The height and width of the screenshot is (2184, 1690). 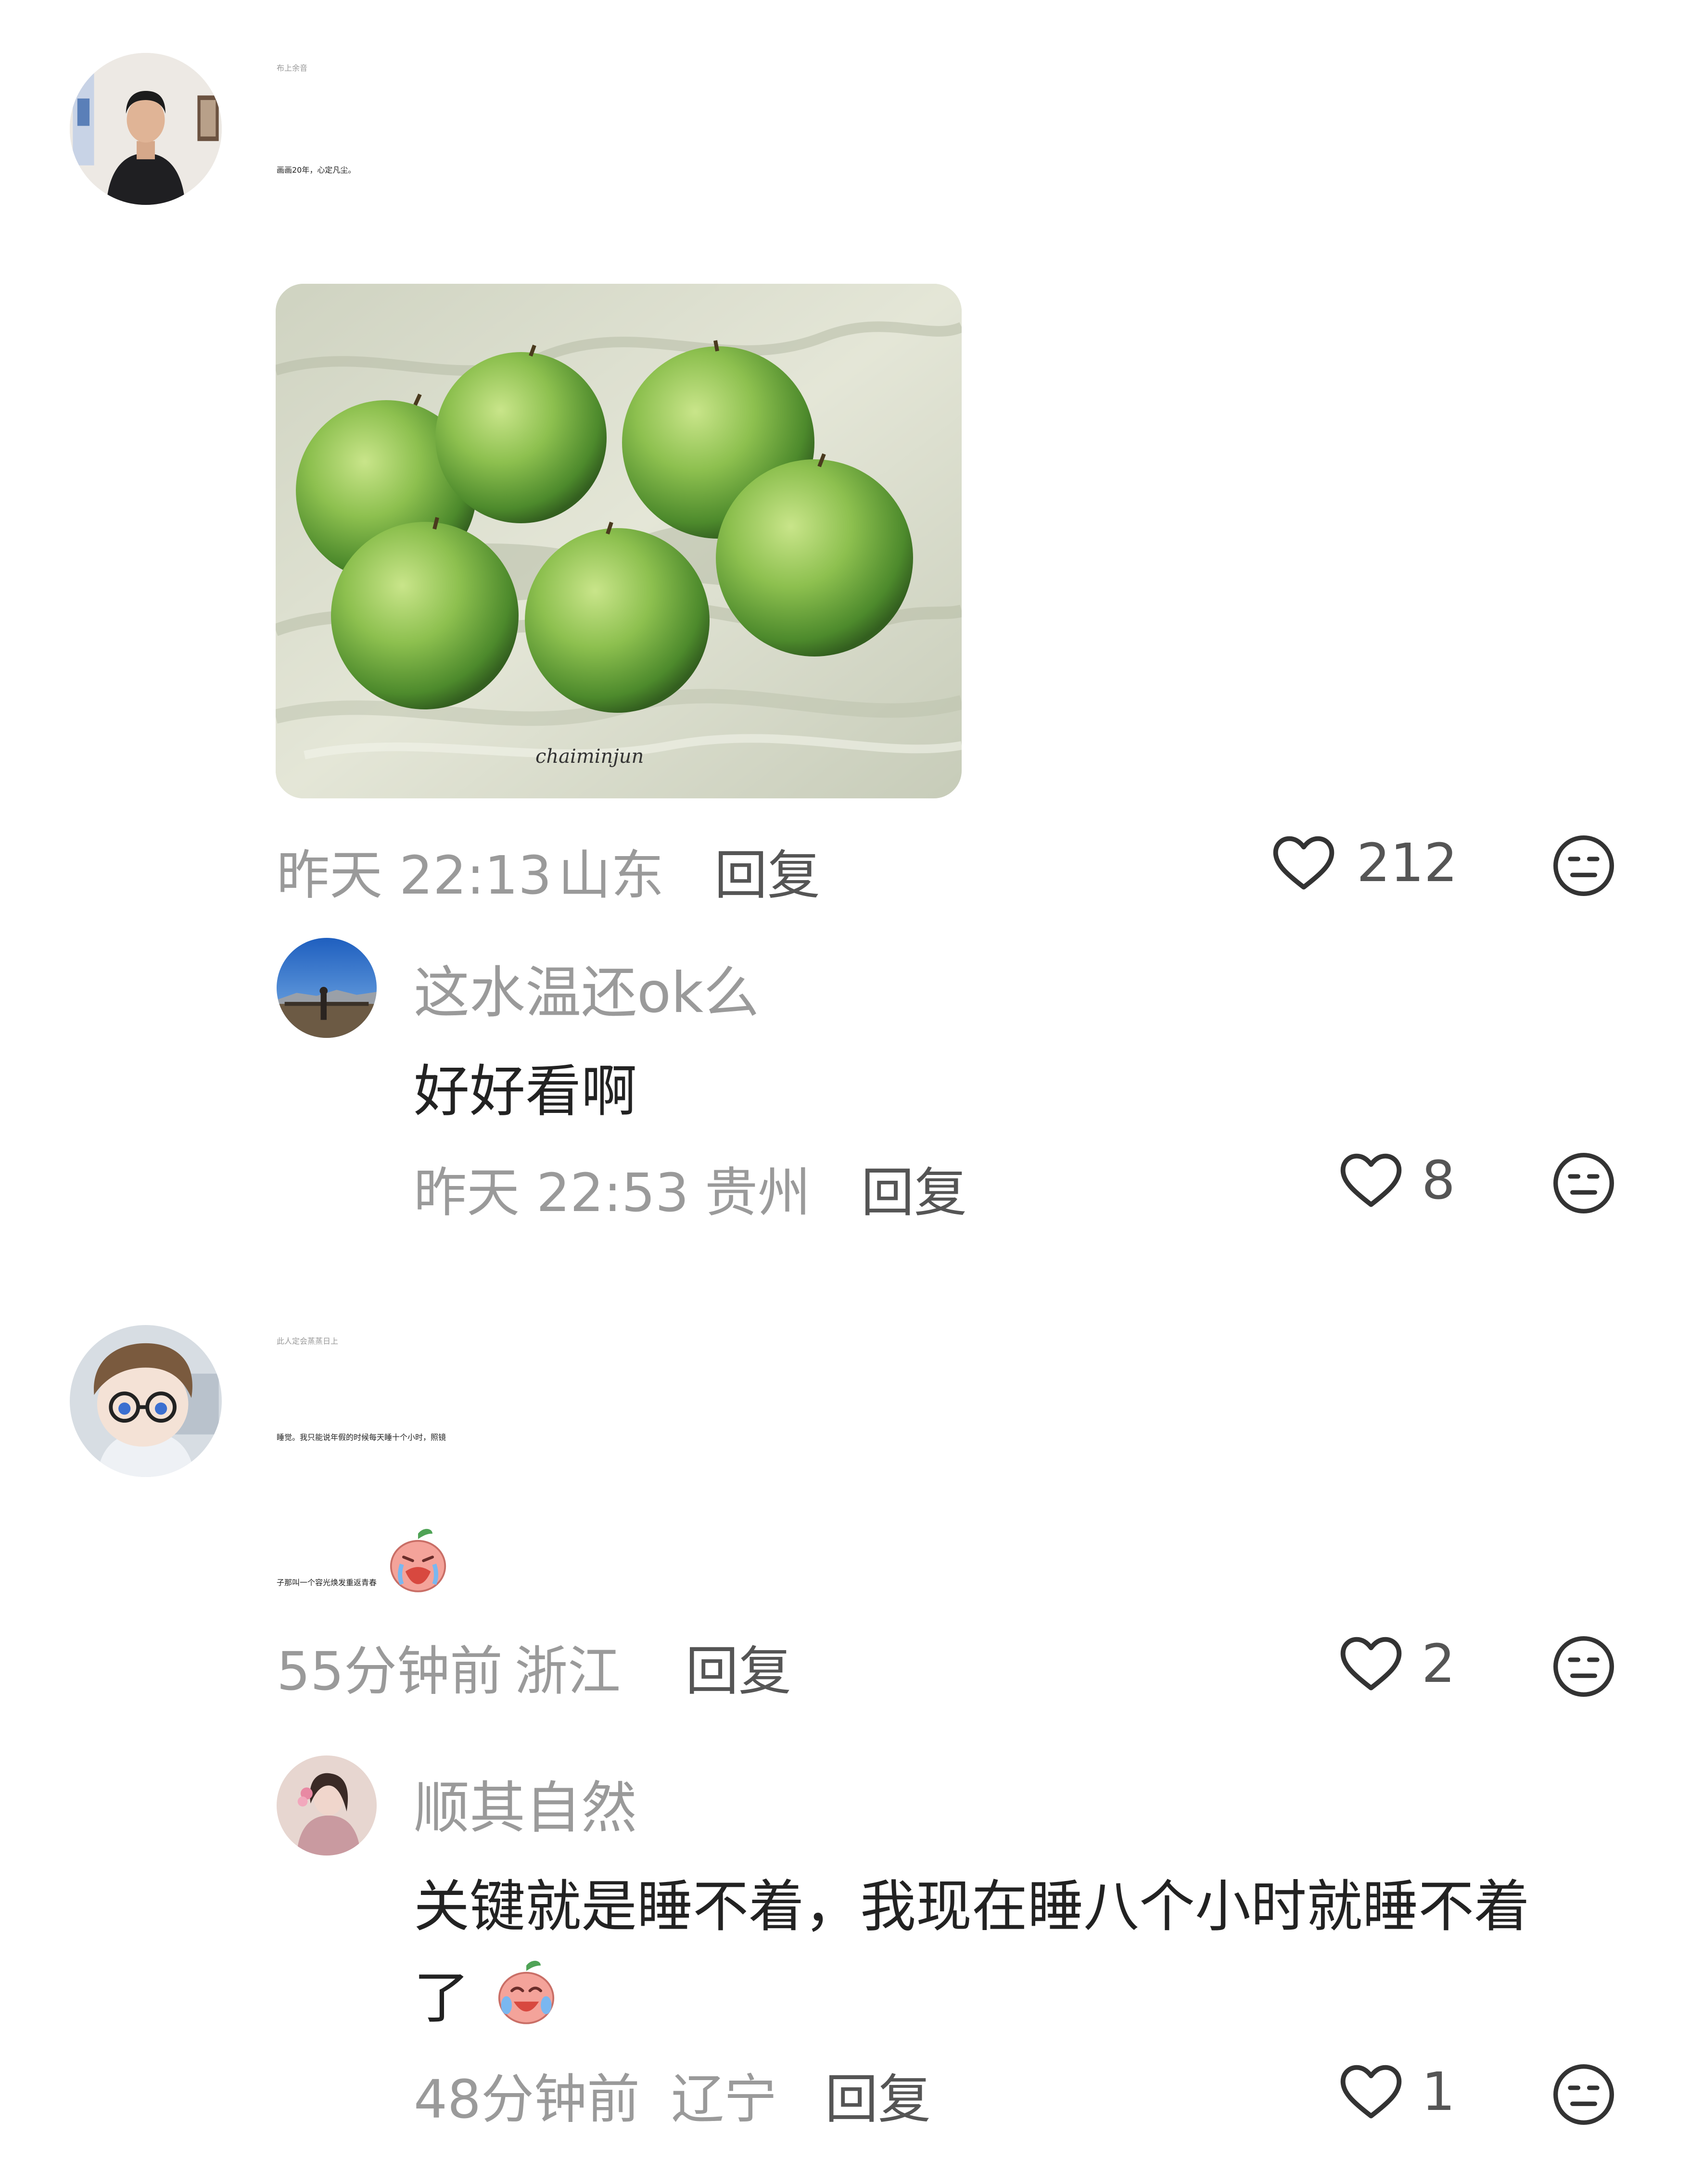 I want to click on reply-text-line: 关键就是睡不着，我现在睡八个小时就睡不着, so click(x=972, y=1907).